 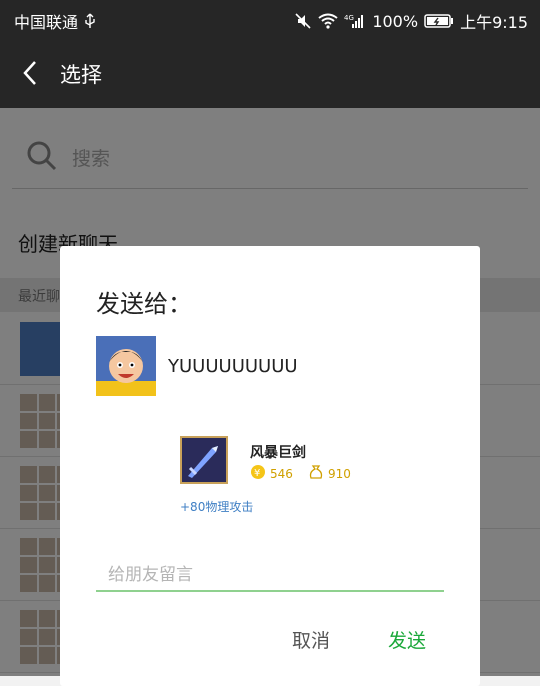 What do you see at coordinates (46, 22) in the screenshot?
I see `carrier-text: 中国联通` at bounding box center [46, 22].